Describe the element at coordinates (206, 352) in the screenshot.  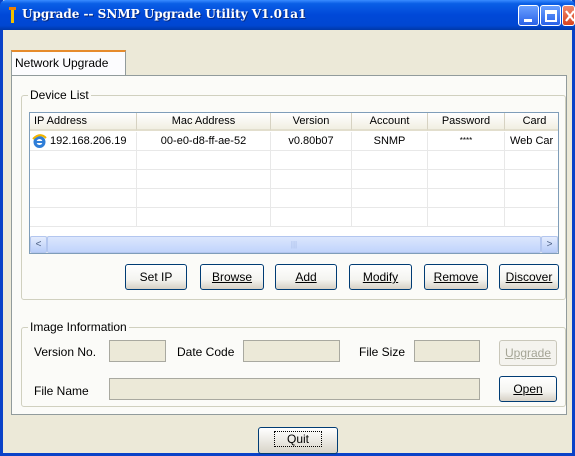
I see `date-code-label: Date Code` at that location.